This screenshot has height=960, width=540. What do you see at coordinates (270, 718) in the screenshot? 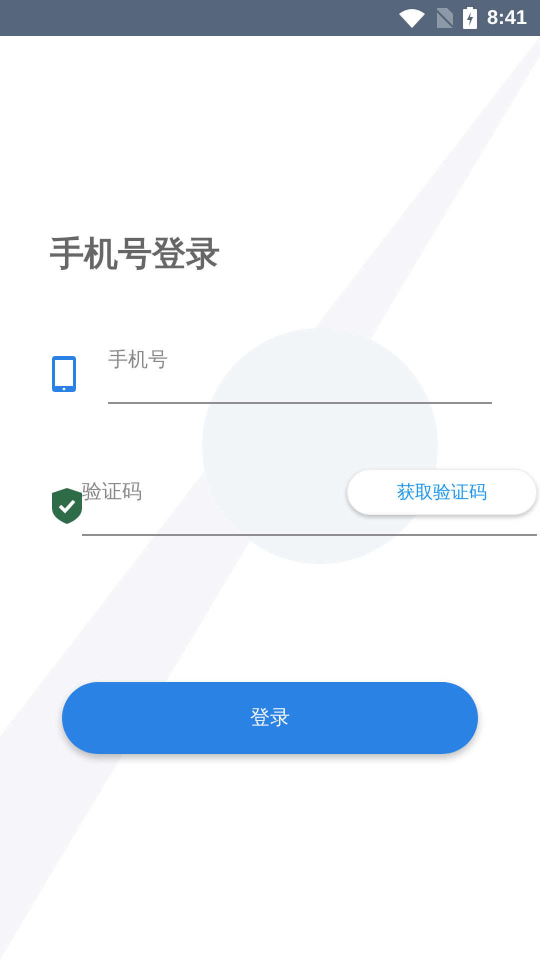
I see `login-button: 登录` at bounding box center [270, 718].